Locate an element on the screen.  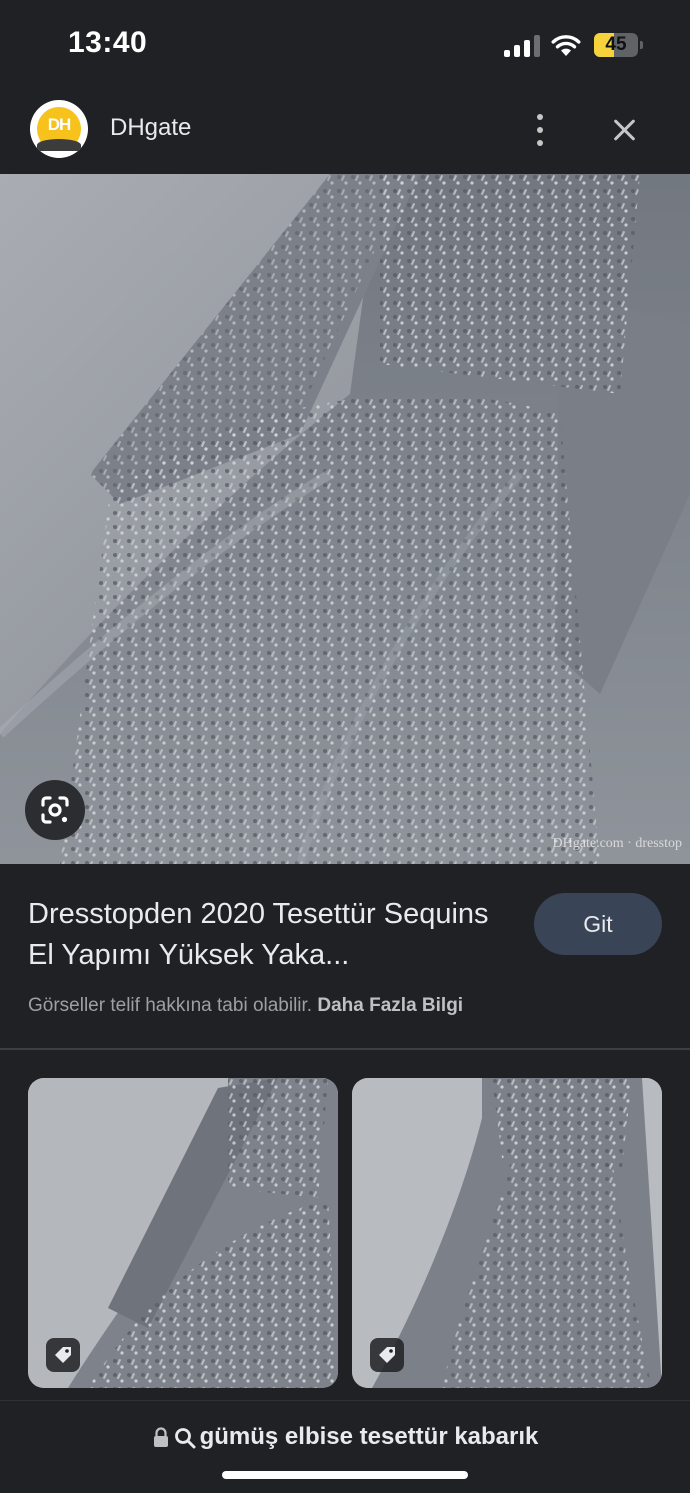
site-logo: DH is located at coordinates (59, 129).